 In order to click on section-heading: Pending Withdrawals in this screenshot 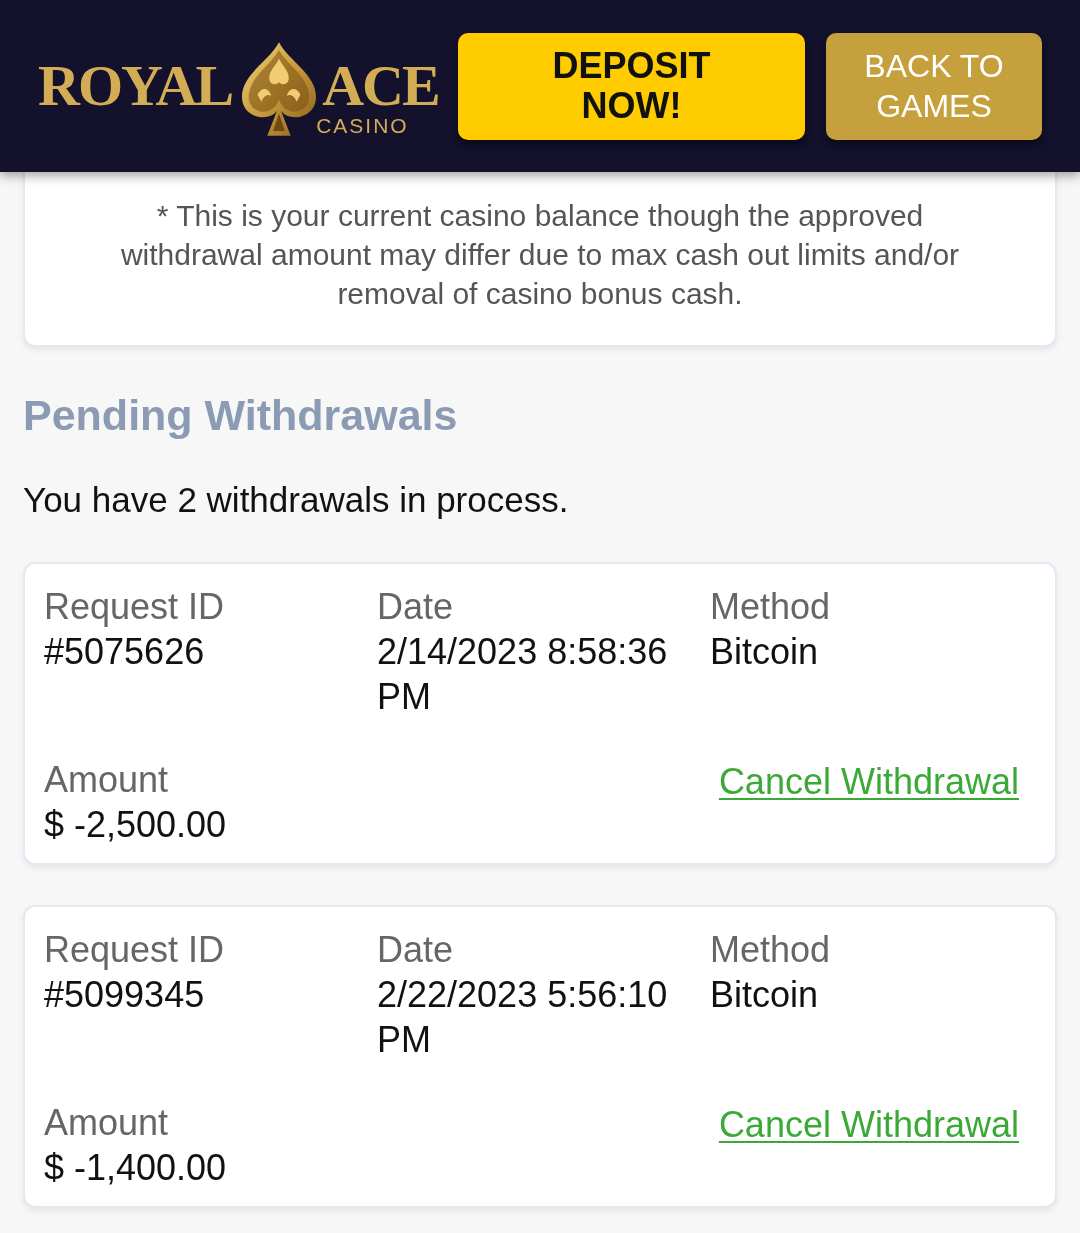, I will do `click(241, 415)`.